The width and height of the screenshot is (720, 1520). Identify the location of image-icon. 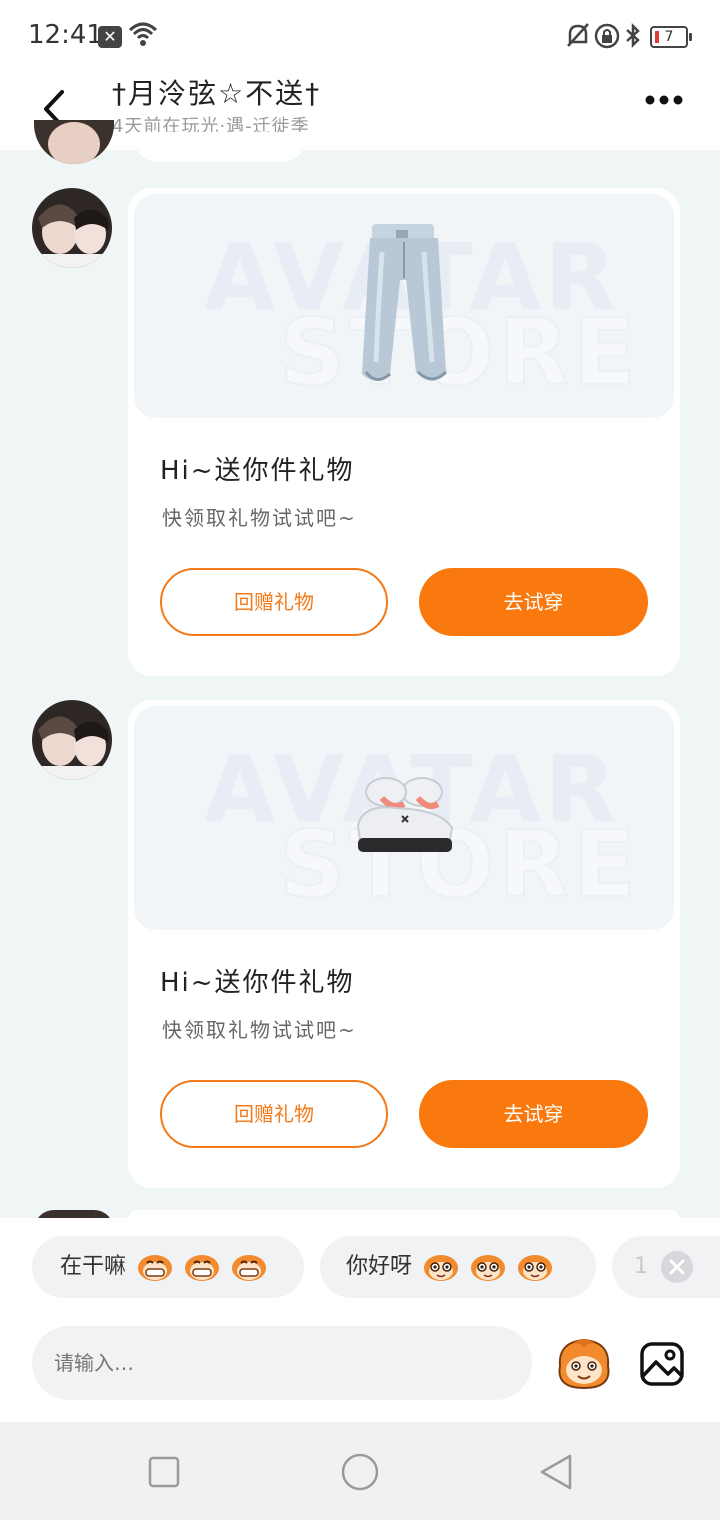
(662, 1364).